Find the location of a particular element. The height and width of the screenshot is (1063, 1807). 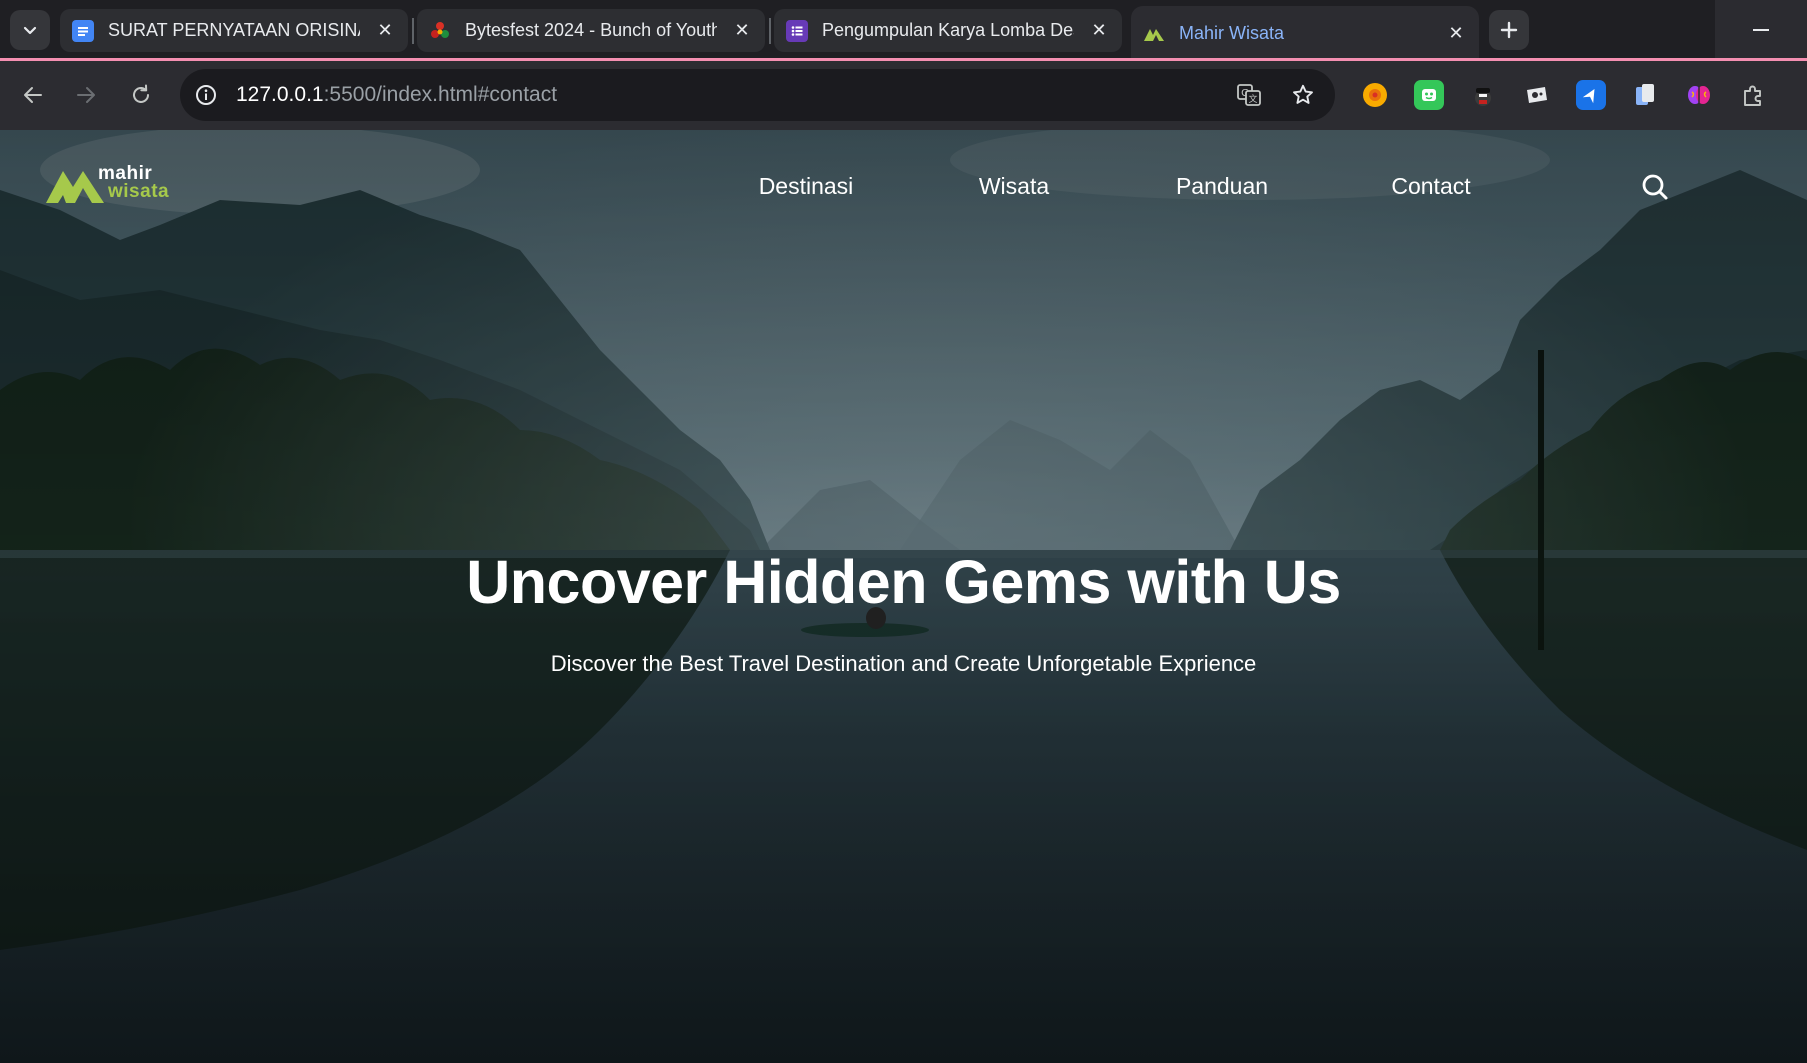

nav-link-destinasi: Destinasi is located at coordinates (806, 186).